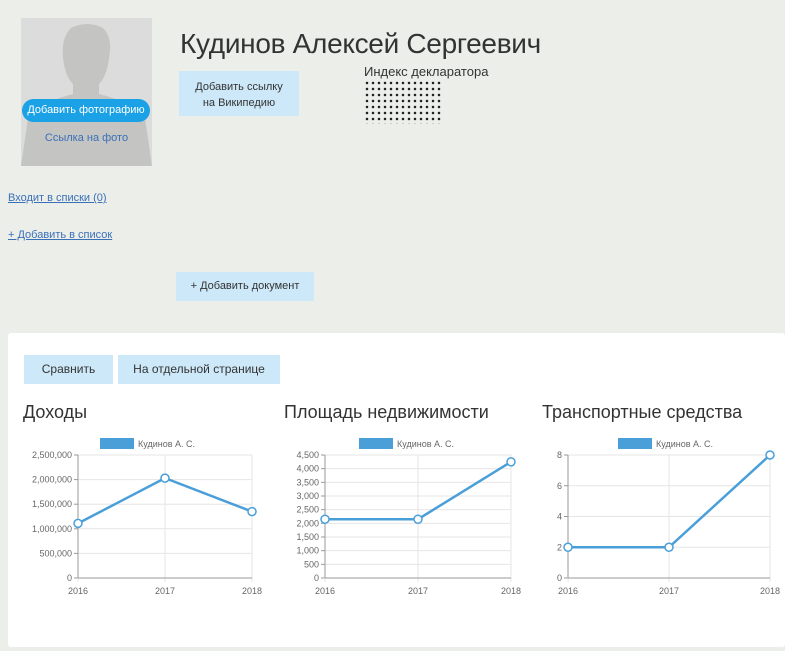 The width and height of the screenshot is (785, 651). What do you see at coordinates (86, 138) in the screenshot?
I see `photo-link: Ссылка на фото` at bounding box center [86, 138].